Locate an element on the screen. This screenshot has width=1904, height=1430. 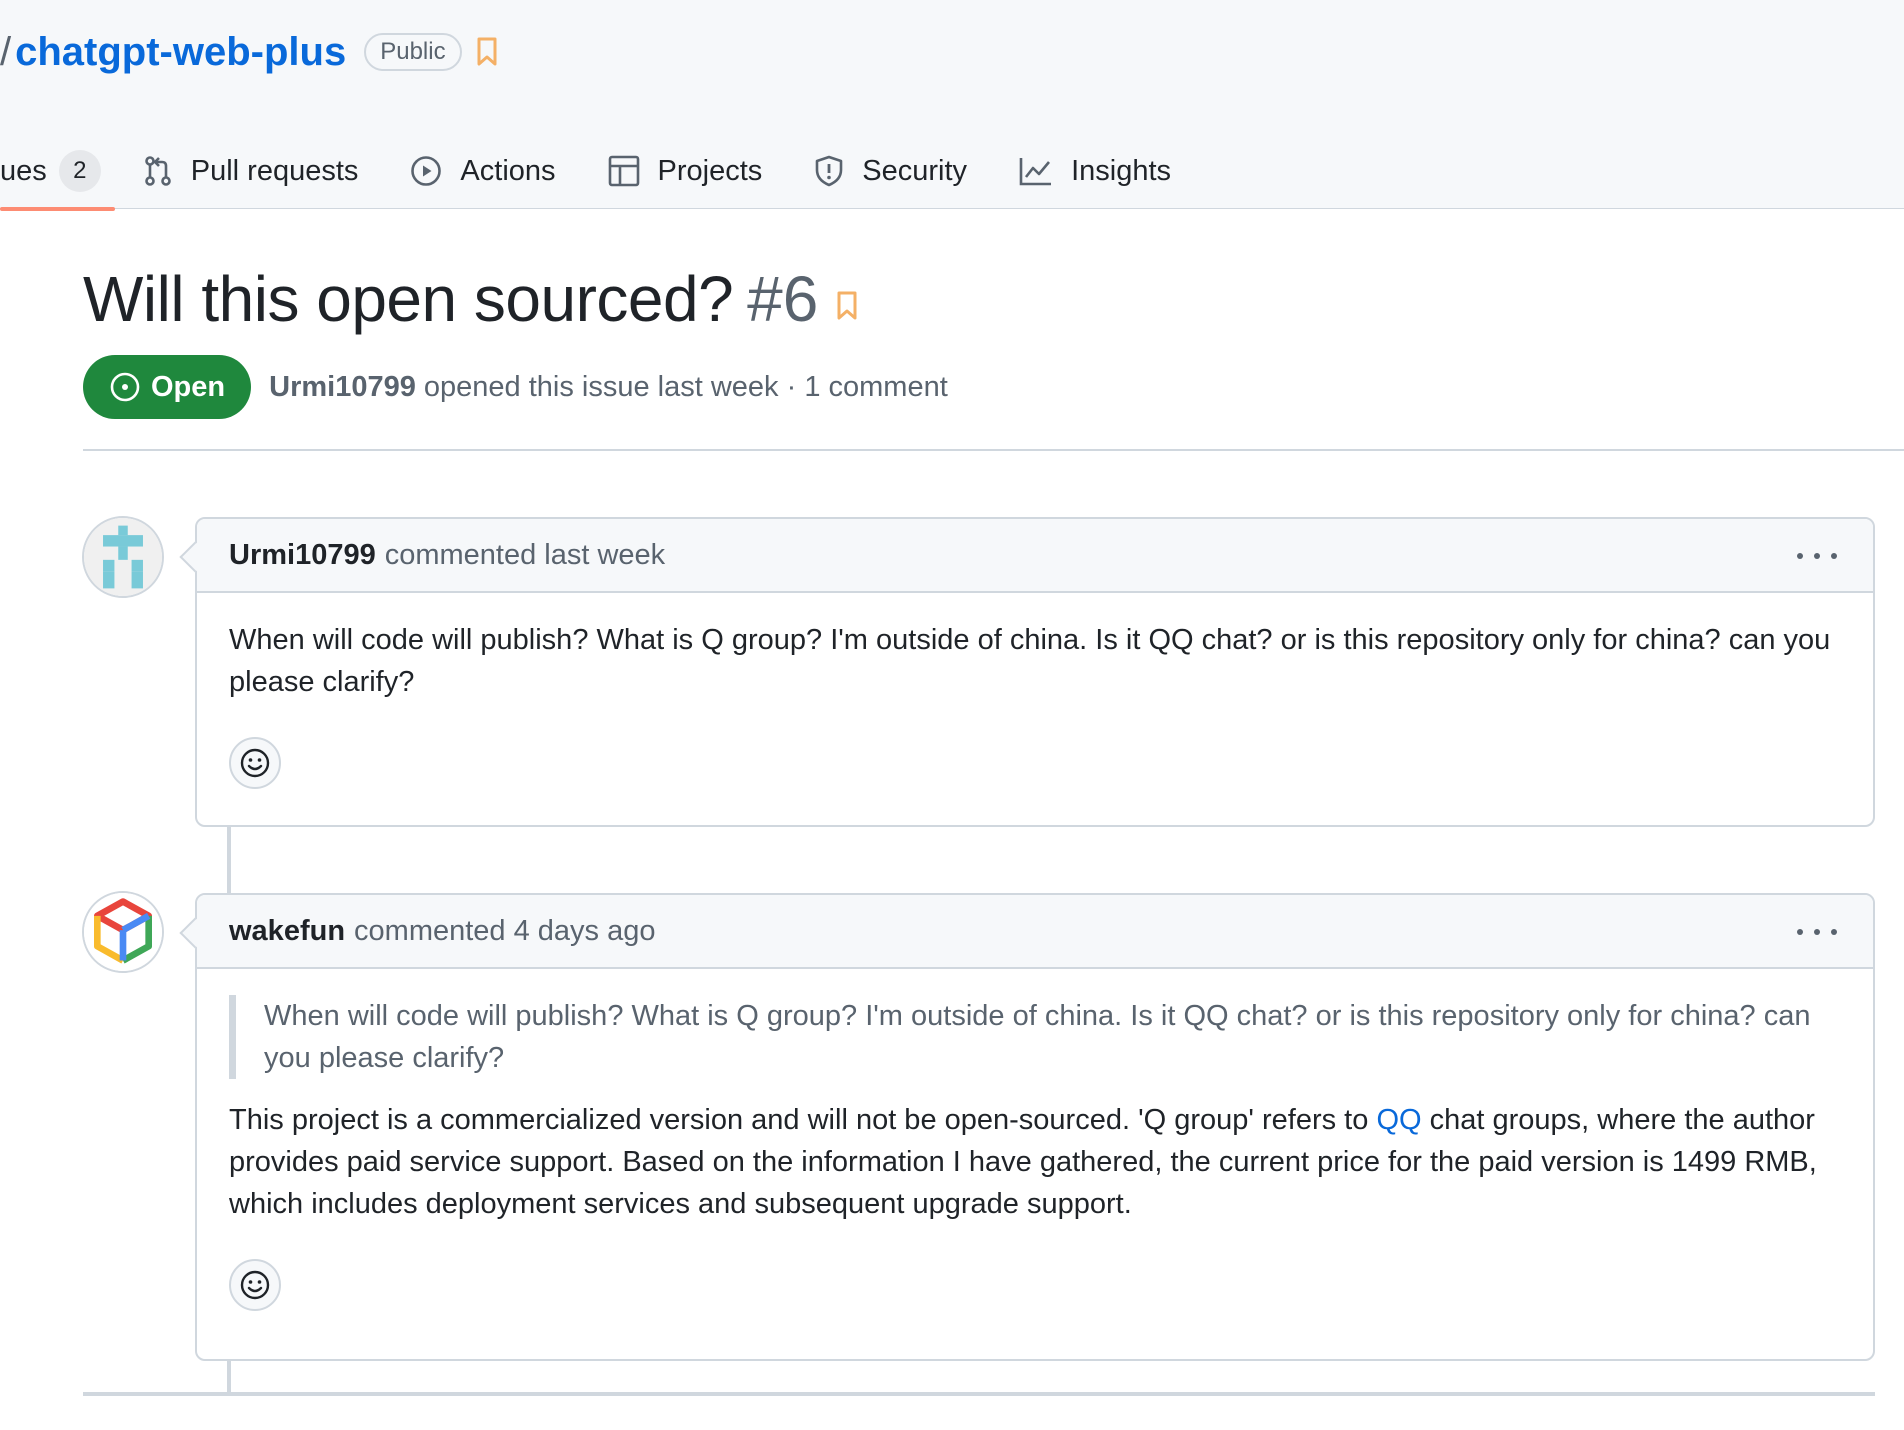
actions-play-icon is located at coordinates (426, 171).